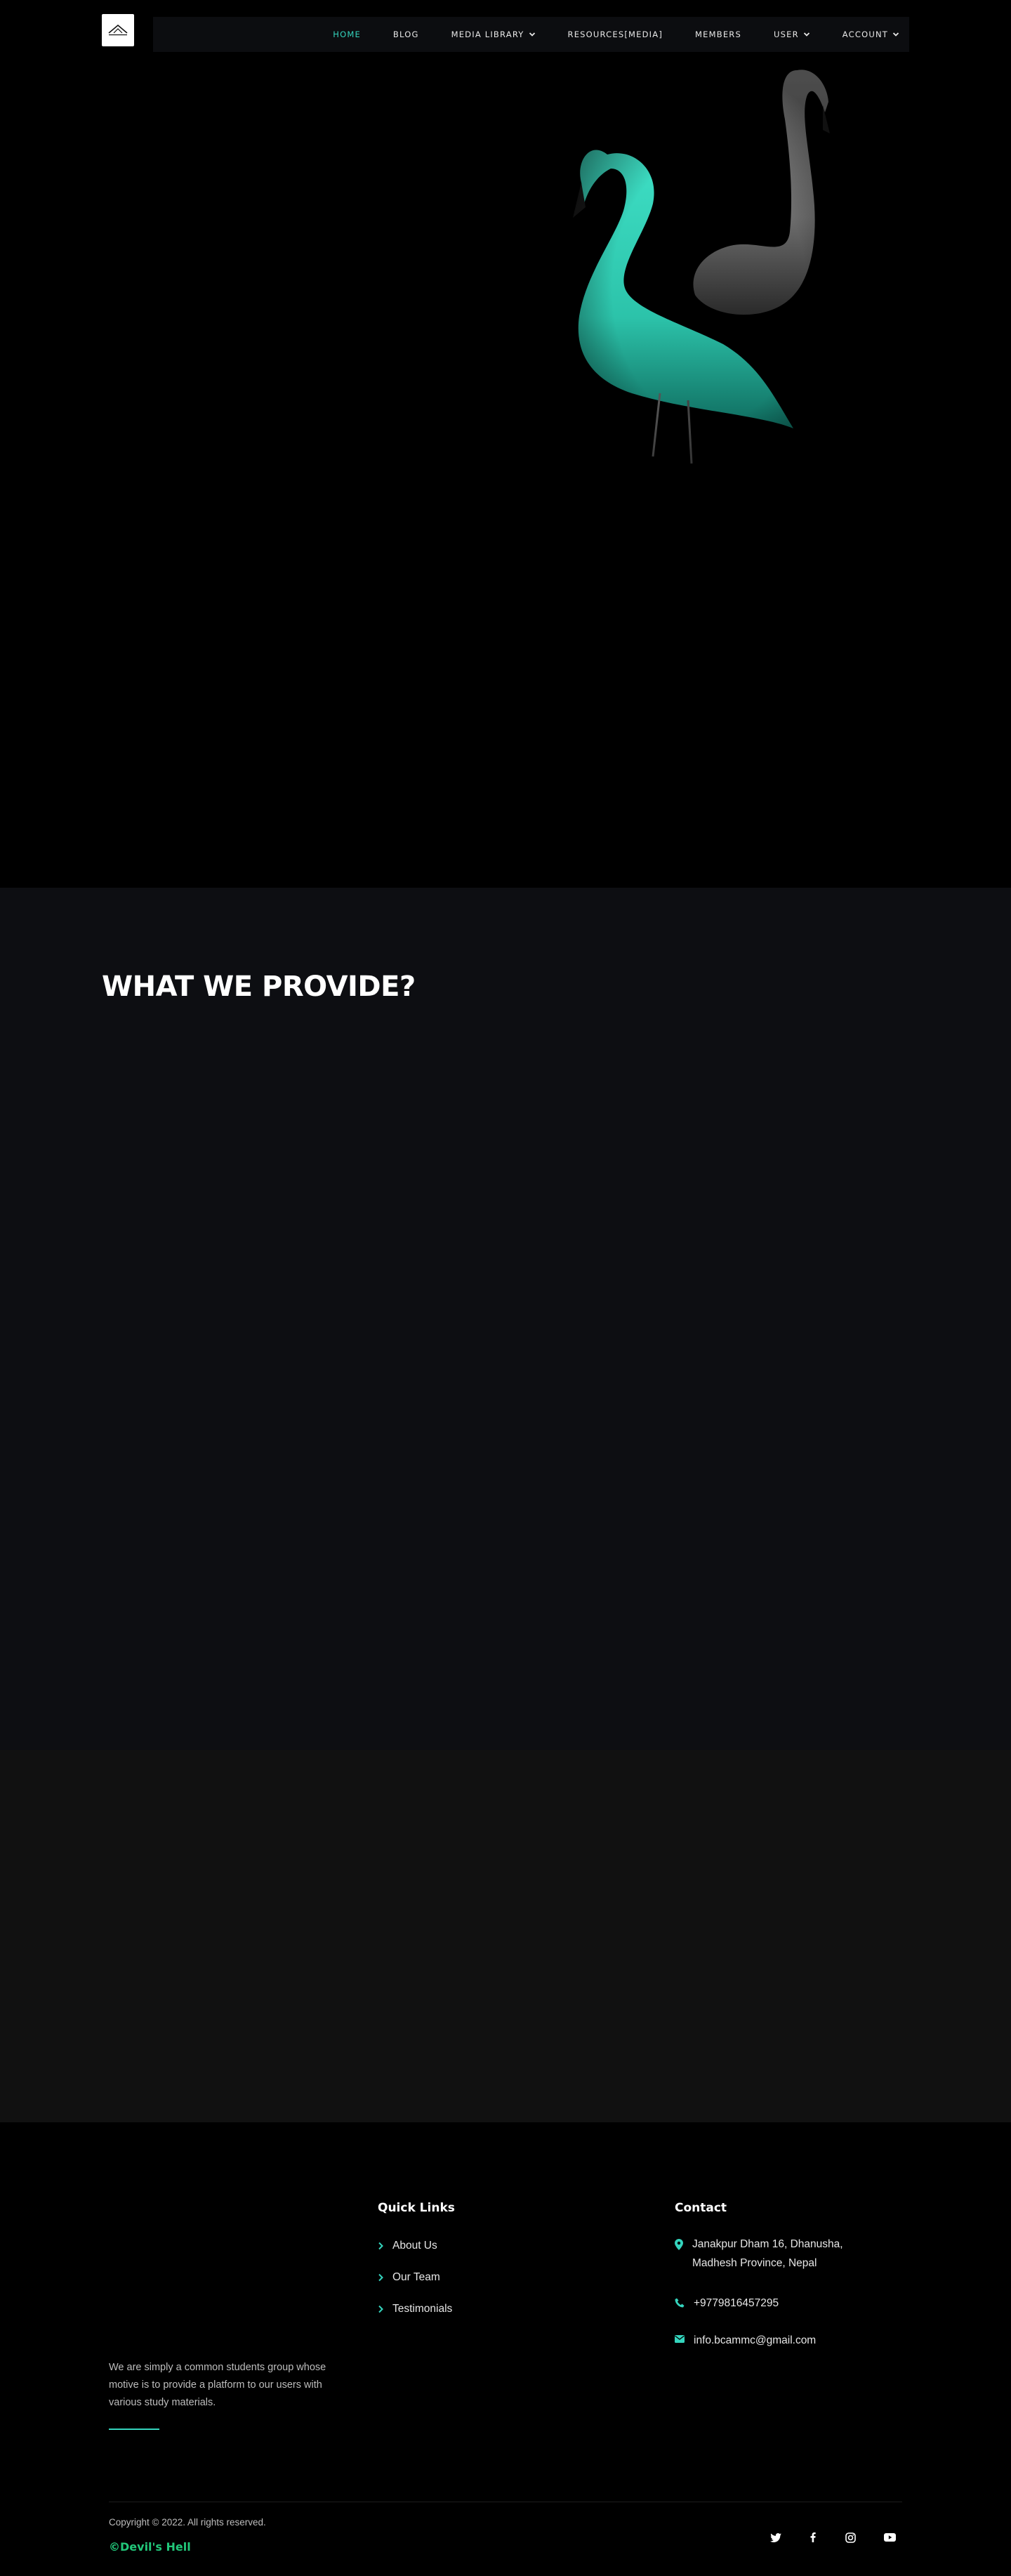 This screenshot has width=1011, height=2576. I want to click on youtube-icon, so click(889, 2537).